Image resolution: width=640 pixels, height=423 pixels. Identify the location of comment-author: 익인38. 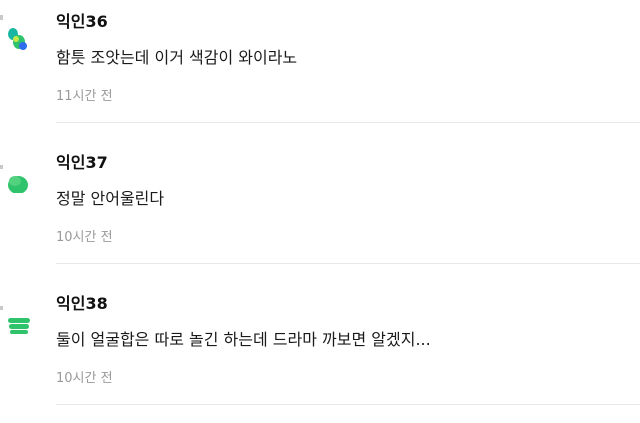
(82, 304).